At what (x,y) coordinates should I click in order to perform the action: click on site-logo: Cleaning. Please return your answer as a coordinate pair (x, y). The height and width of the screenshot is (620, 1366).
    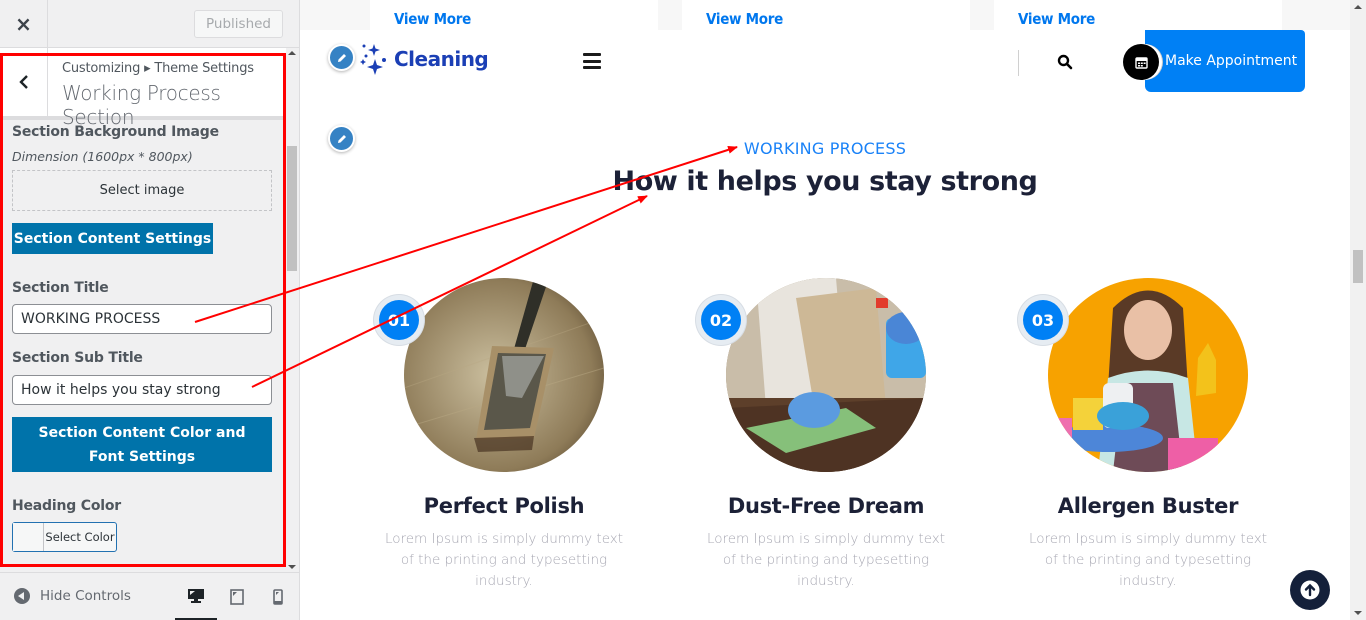
    Looking at the image, I should click on (424, 59).